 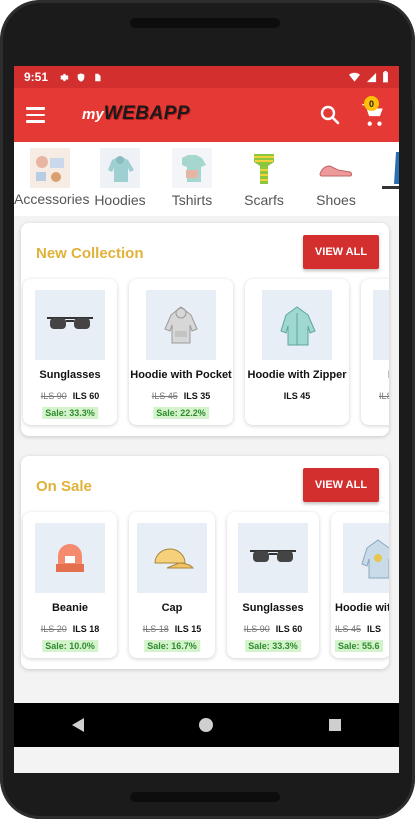 What do you see at coordinates (205, 797) in the screenshot?
I see `speaker-bottom` at bounding box center [205, 797].